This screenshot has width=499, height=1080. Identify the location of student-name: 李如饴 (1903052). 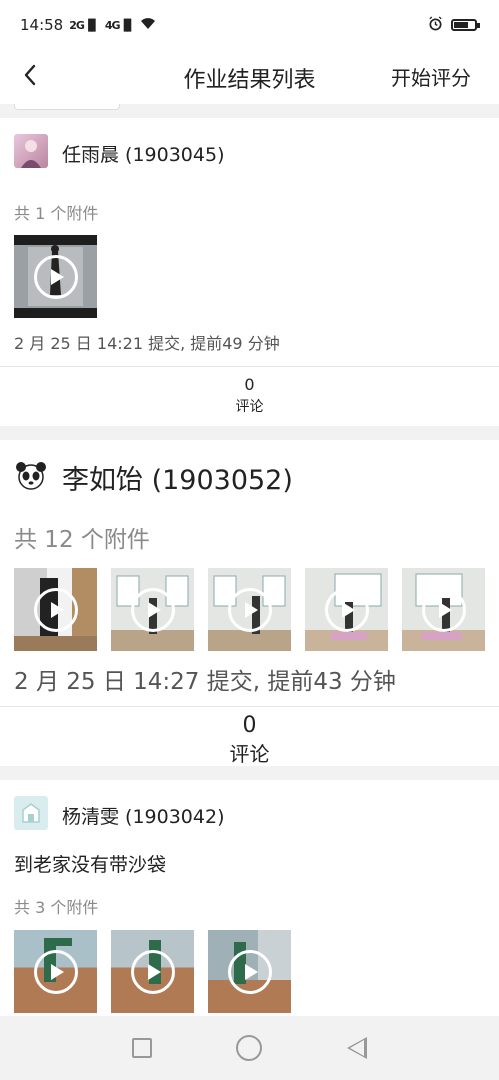
(177, 477).